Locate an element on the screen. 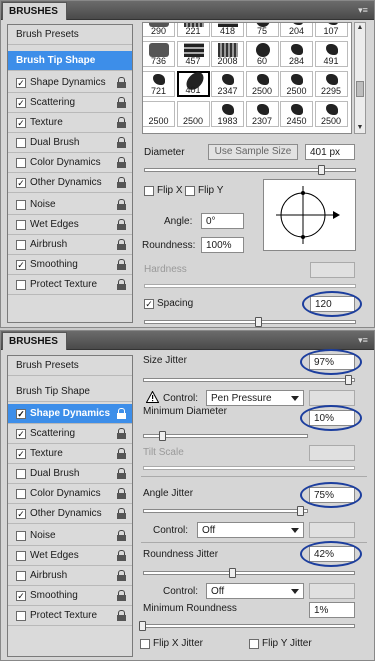  sidebar-item-wet-edges: Wet Edges is located at coordinates (70, 225).